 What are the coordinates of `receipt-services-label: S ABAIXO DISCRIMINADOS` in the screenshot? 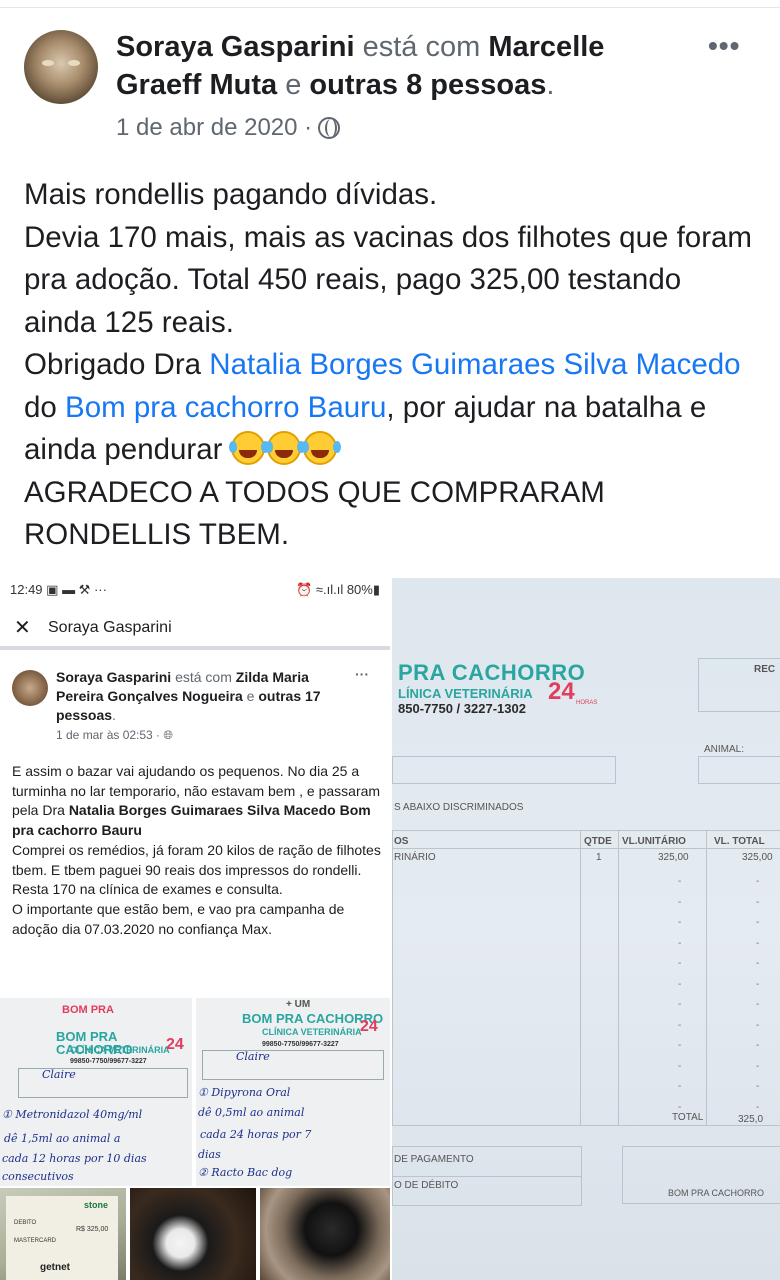 It's located at (459, 807).